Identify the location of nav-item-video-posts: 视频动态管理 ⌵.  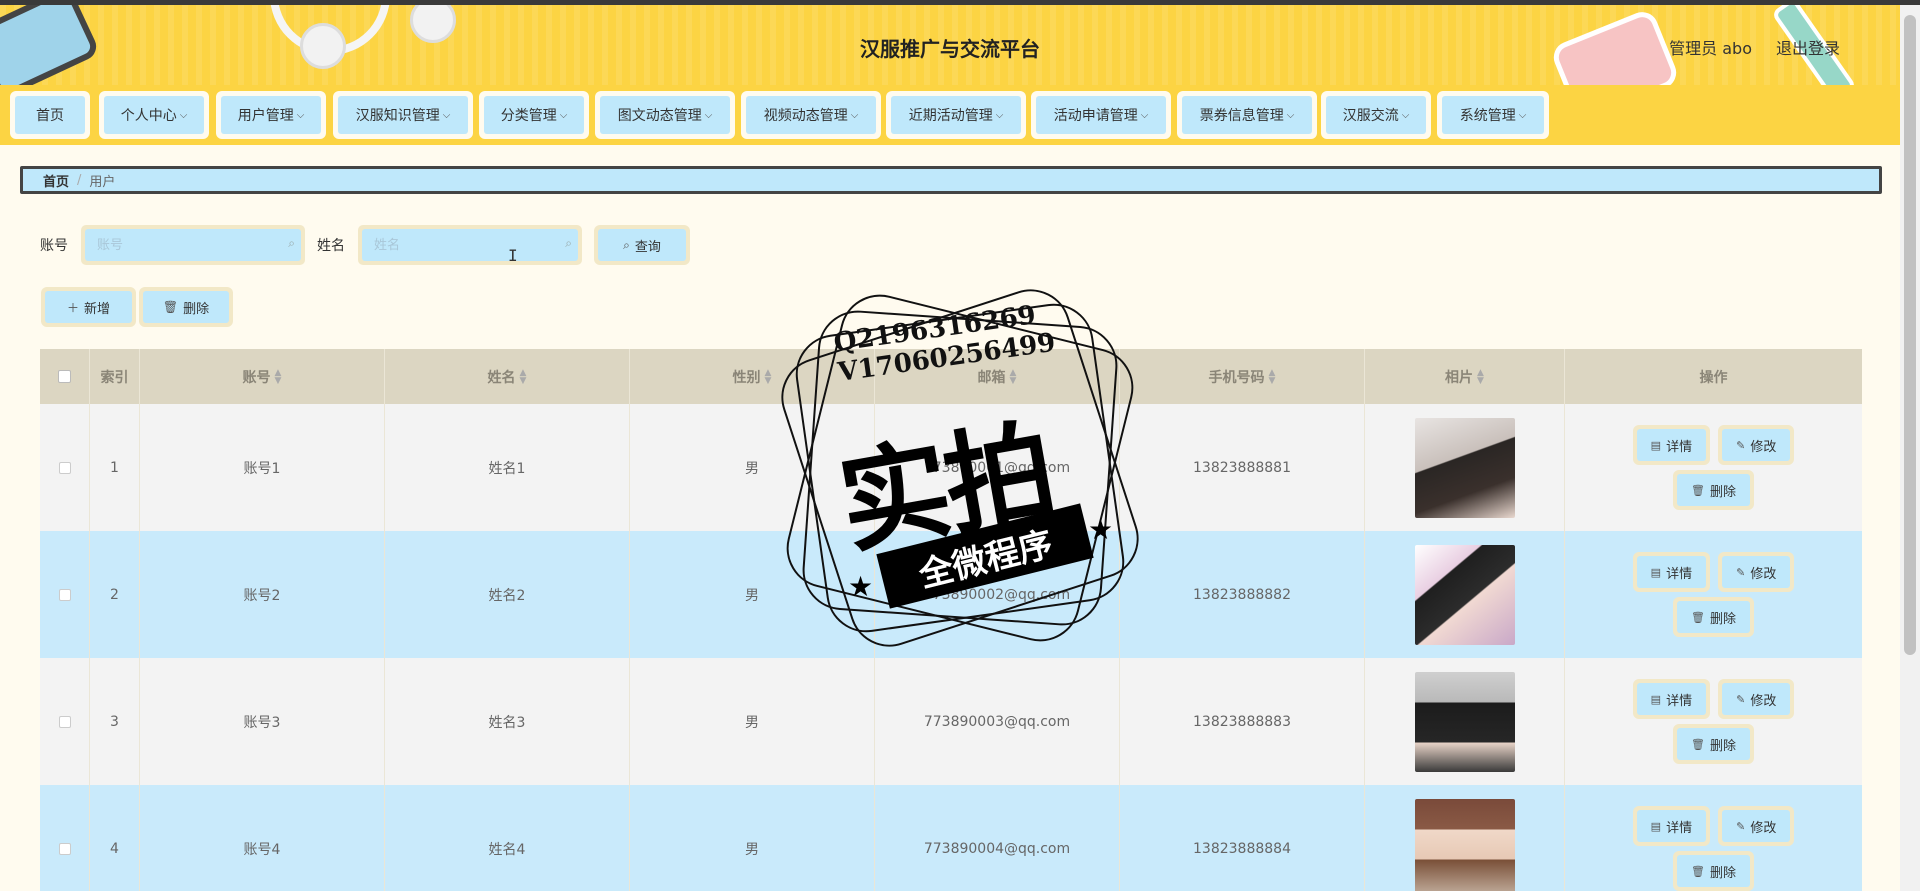
(811, 115).